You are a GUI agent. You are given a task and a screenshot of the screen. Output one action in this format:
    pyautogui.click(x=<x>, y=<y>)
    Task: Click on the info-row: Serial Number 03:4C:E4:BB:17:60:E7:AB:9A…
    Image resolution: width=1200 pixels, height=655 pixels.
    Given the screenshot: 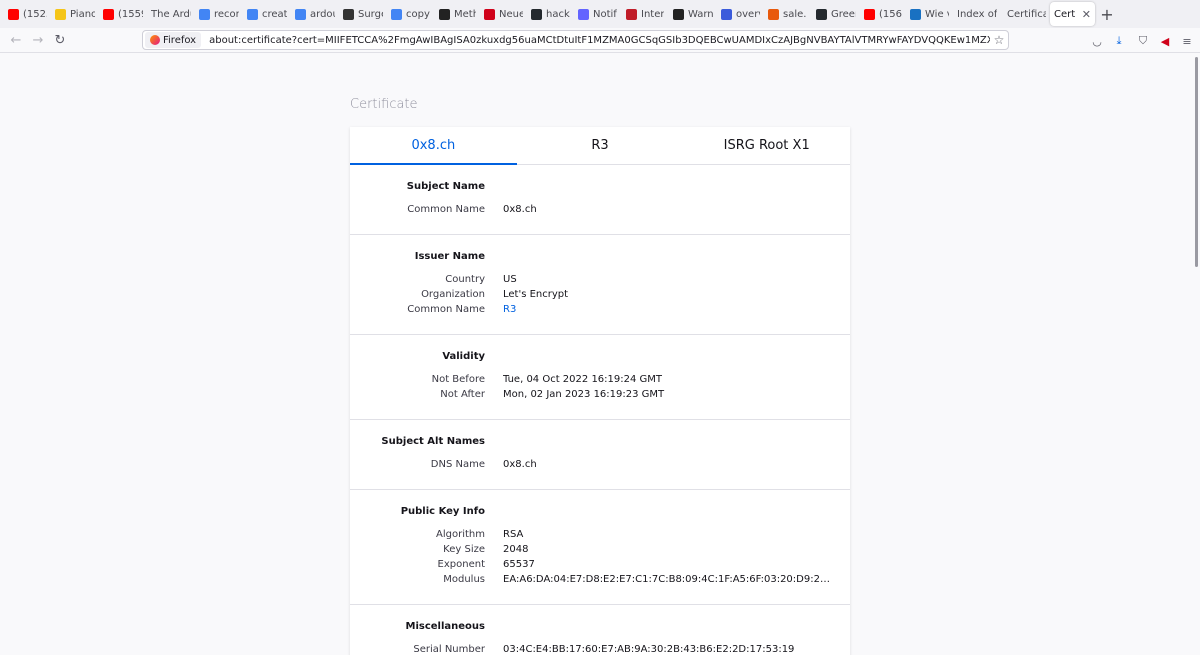 What is the action you would take?
    pyautogui.click(x=600, y=648)
    